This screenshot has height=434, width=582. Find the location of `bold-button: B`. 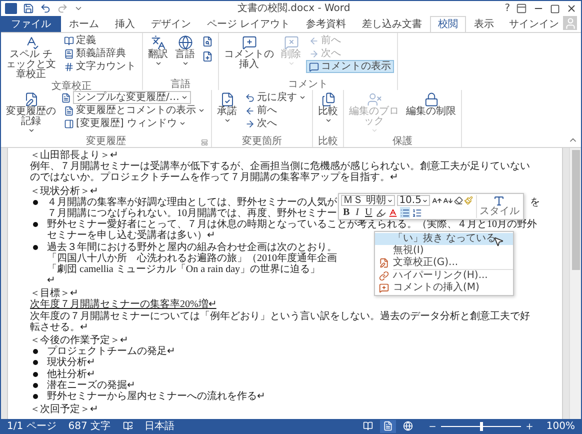

bold-button: B is located at coordinates (346, 212).